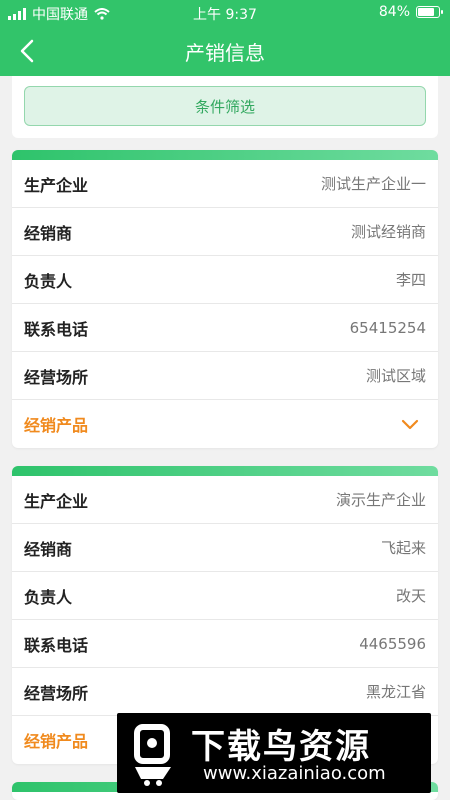  I want to click on row-value: 4465596, so click(392, 644).